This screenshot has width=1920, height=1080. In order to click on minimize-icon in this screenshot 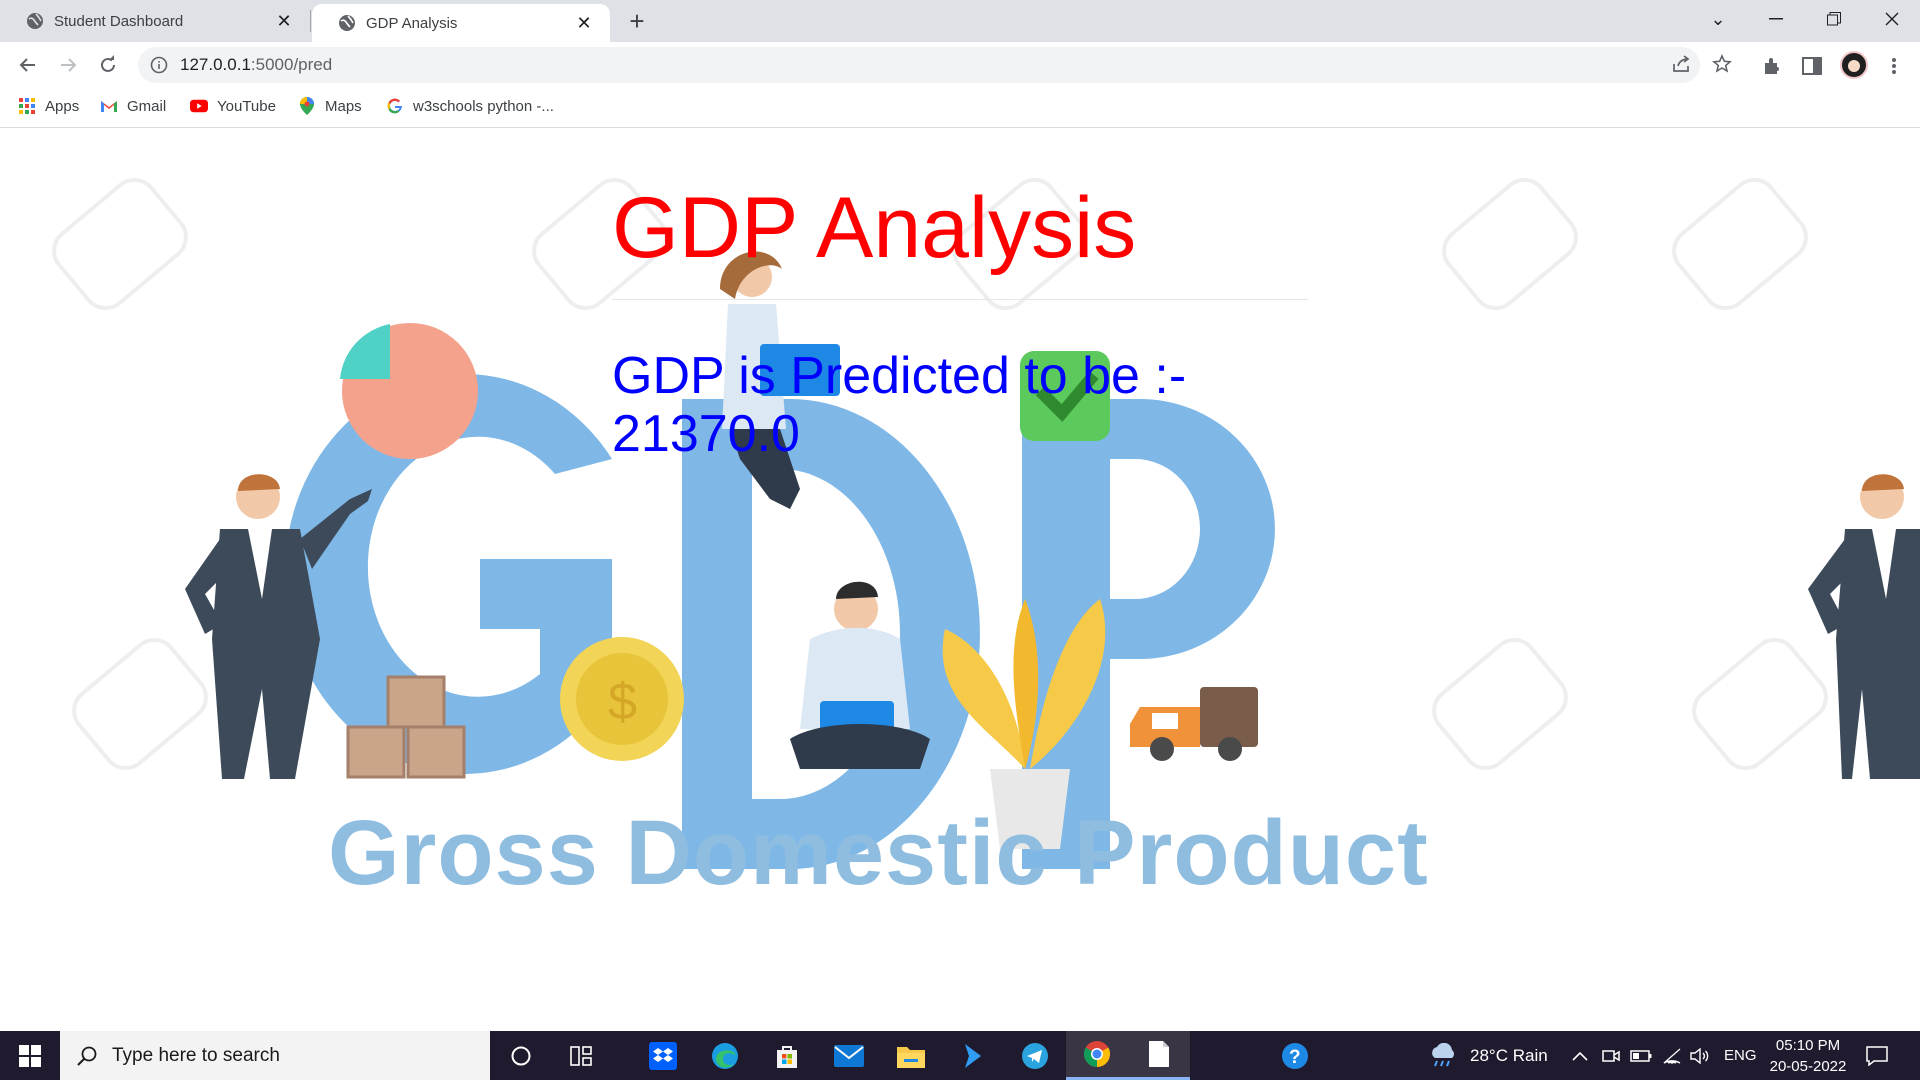, I will do `click(1776, 19)`.